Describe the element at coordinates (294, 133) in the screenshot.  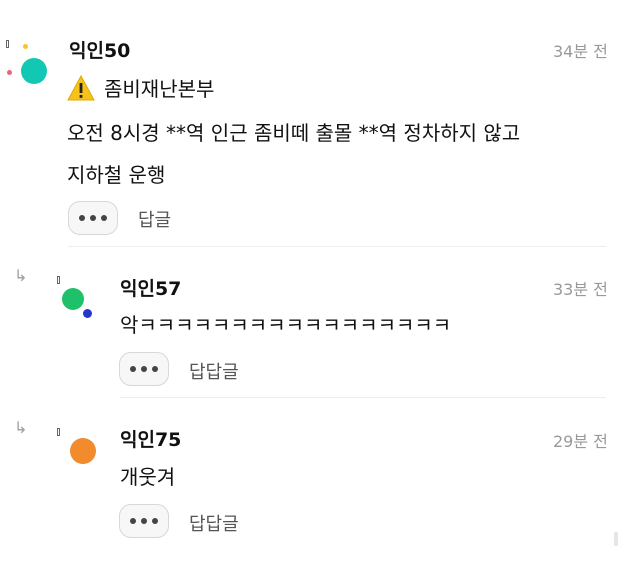
I see `comment-body-line: 오전 8시경 **역 인근 좀비떼 출몰 **역 정차하지 않고` at that location.